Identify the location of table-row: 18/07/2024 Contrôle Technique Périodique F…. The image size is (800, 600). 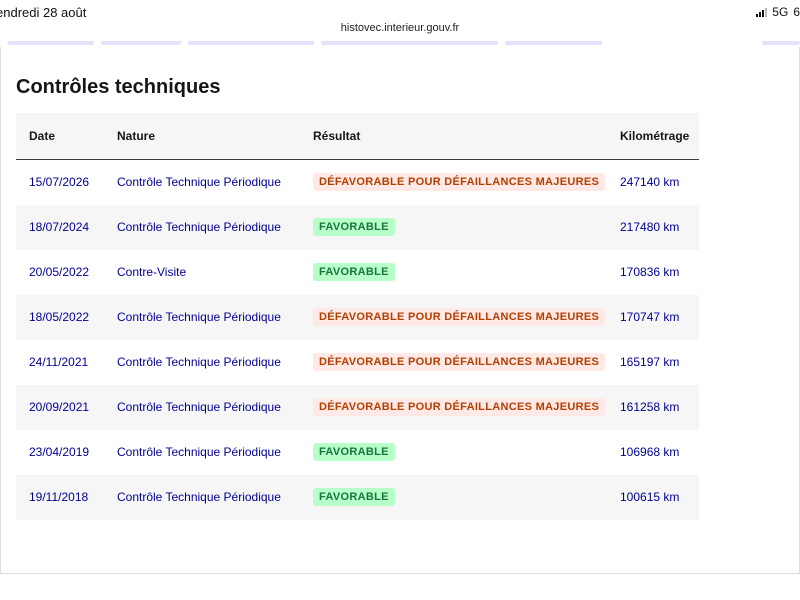
(357, 227).